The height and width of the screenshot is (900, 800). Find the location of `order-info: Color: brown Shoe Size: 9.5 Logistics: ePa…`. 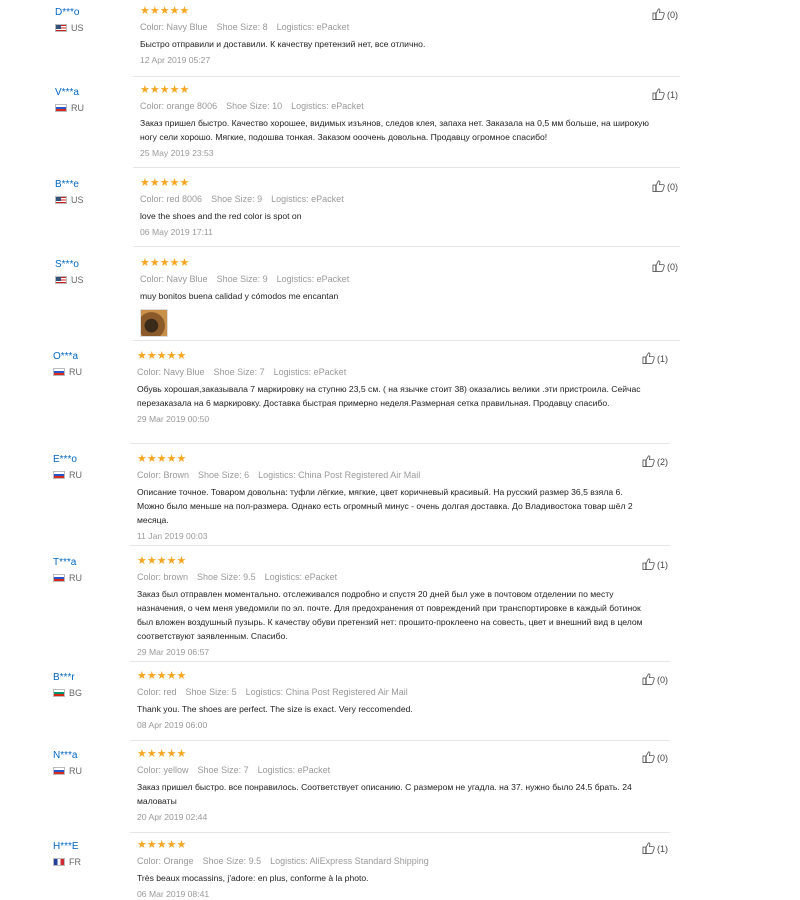

order-info: Color: brown Shoe Size: 9.5 Logistics: ePa… is located at coordinates (394, 577).